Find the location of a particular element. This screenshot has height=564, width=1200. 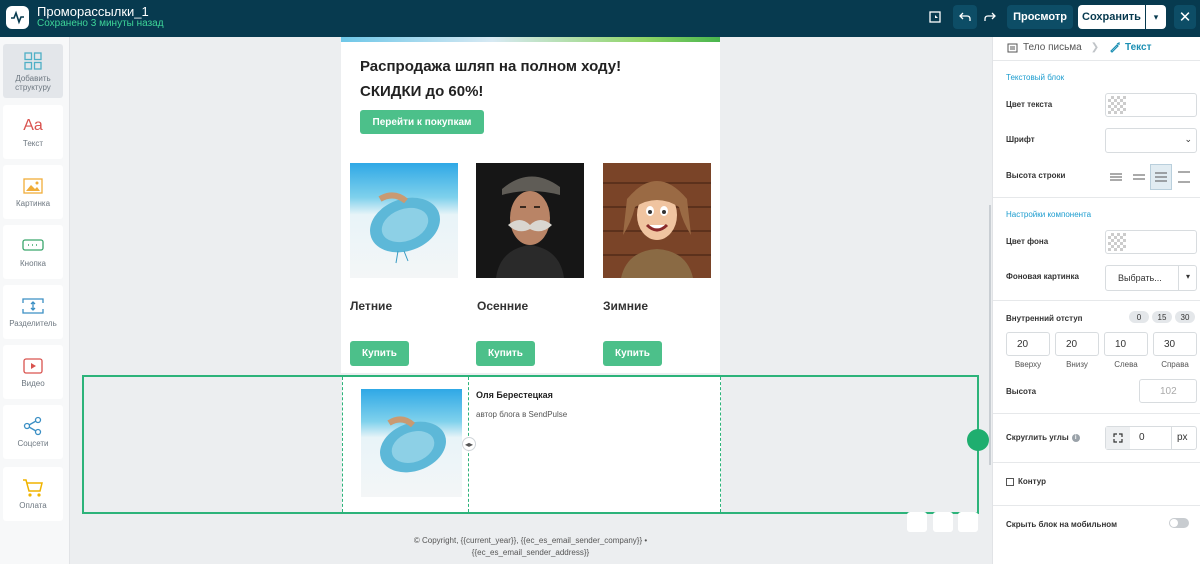

sidebar-item-label: Кнопка is located at coordinates (33, 263).